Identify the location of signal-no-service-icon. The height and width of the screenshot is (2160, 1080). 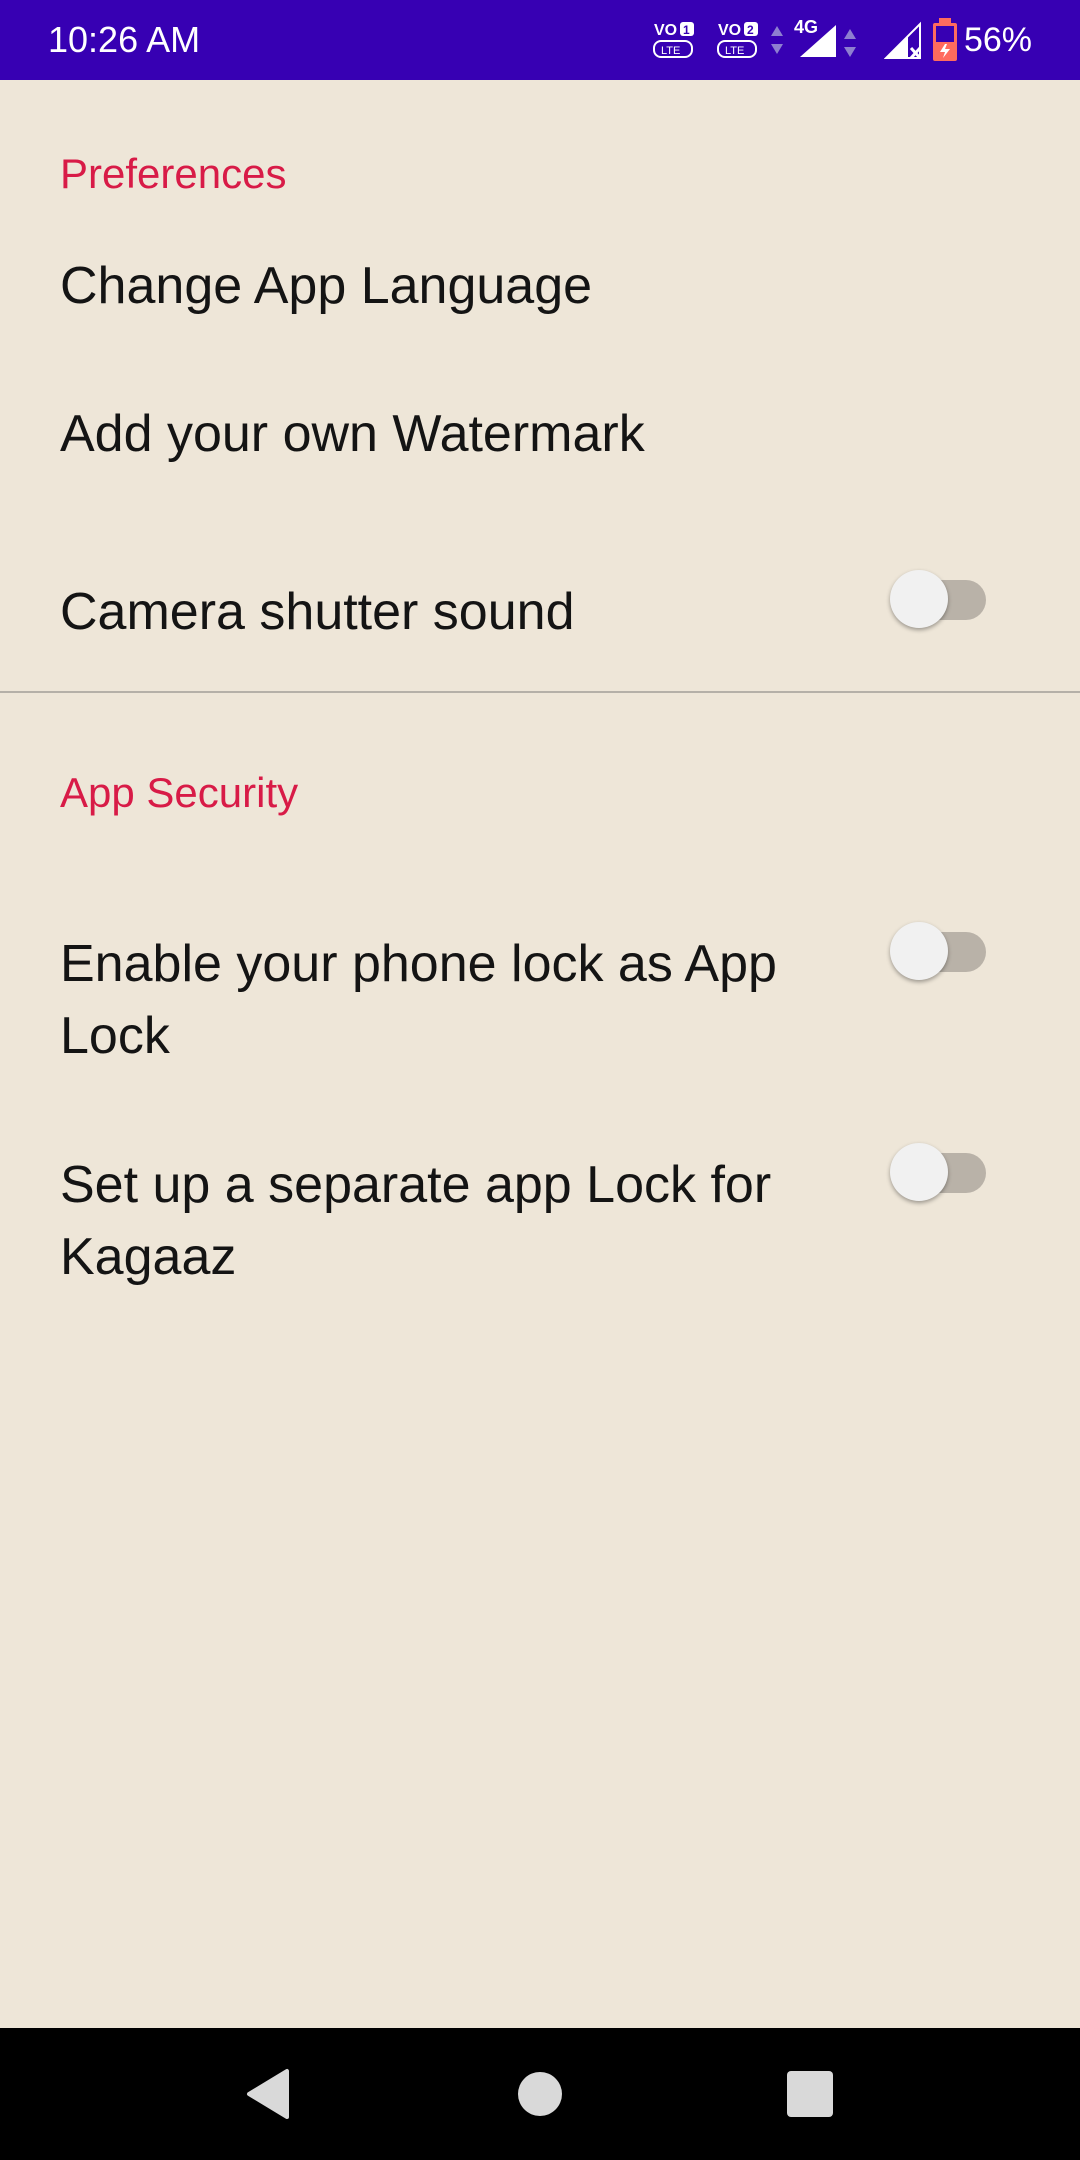
(904, 40).